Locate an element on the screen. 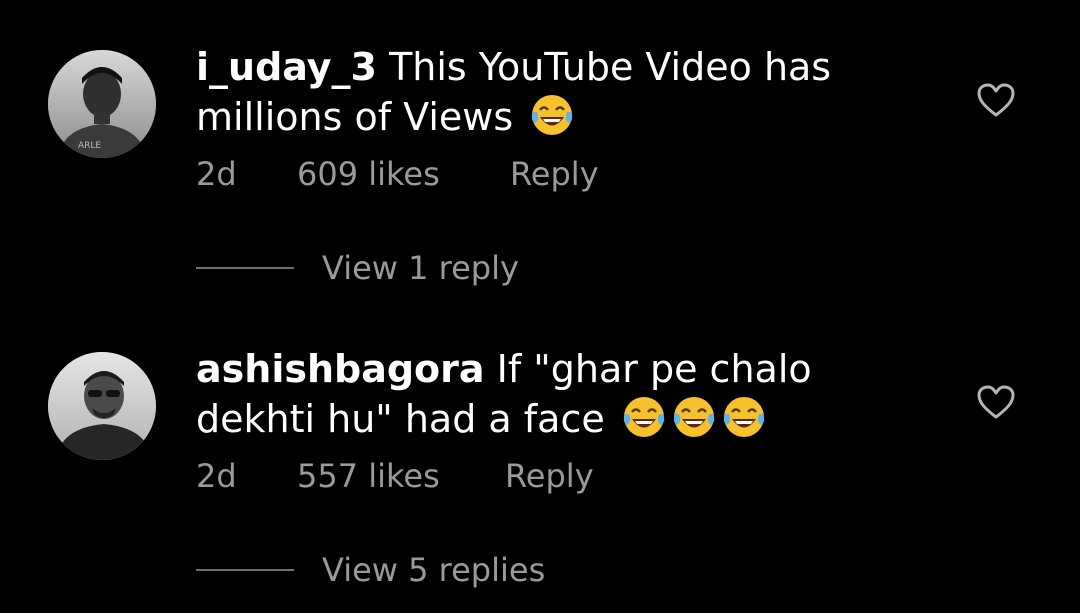 This screenshot has height=613, width=1080. avatar is located at coordinates (102, 406).